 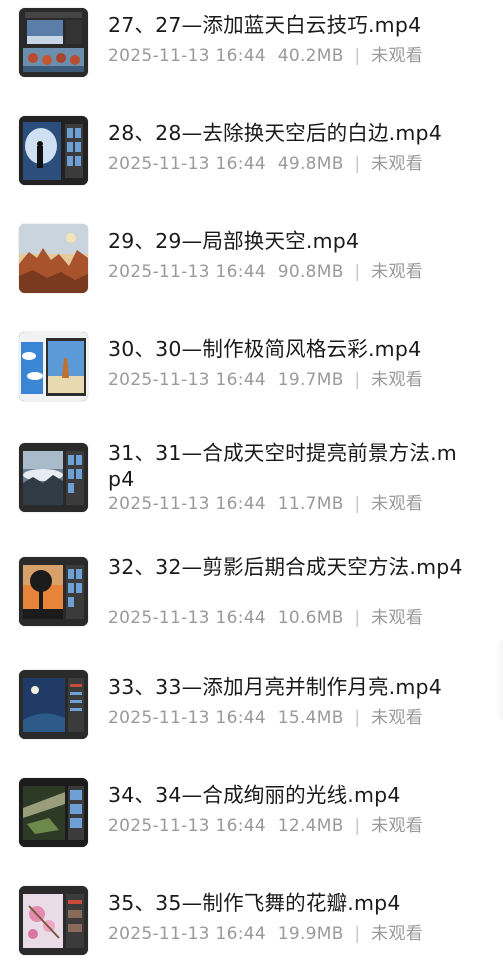 What do you see at coordinates (282, 466) in the screenshot?
I see `file-title: 31、31—合成天空时提亮前景方法.mp4` at bounding box center [282, 466].